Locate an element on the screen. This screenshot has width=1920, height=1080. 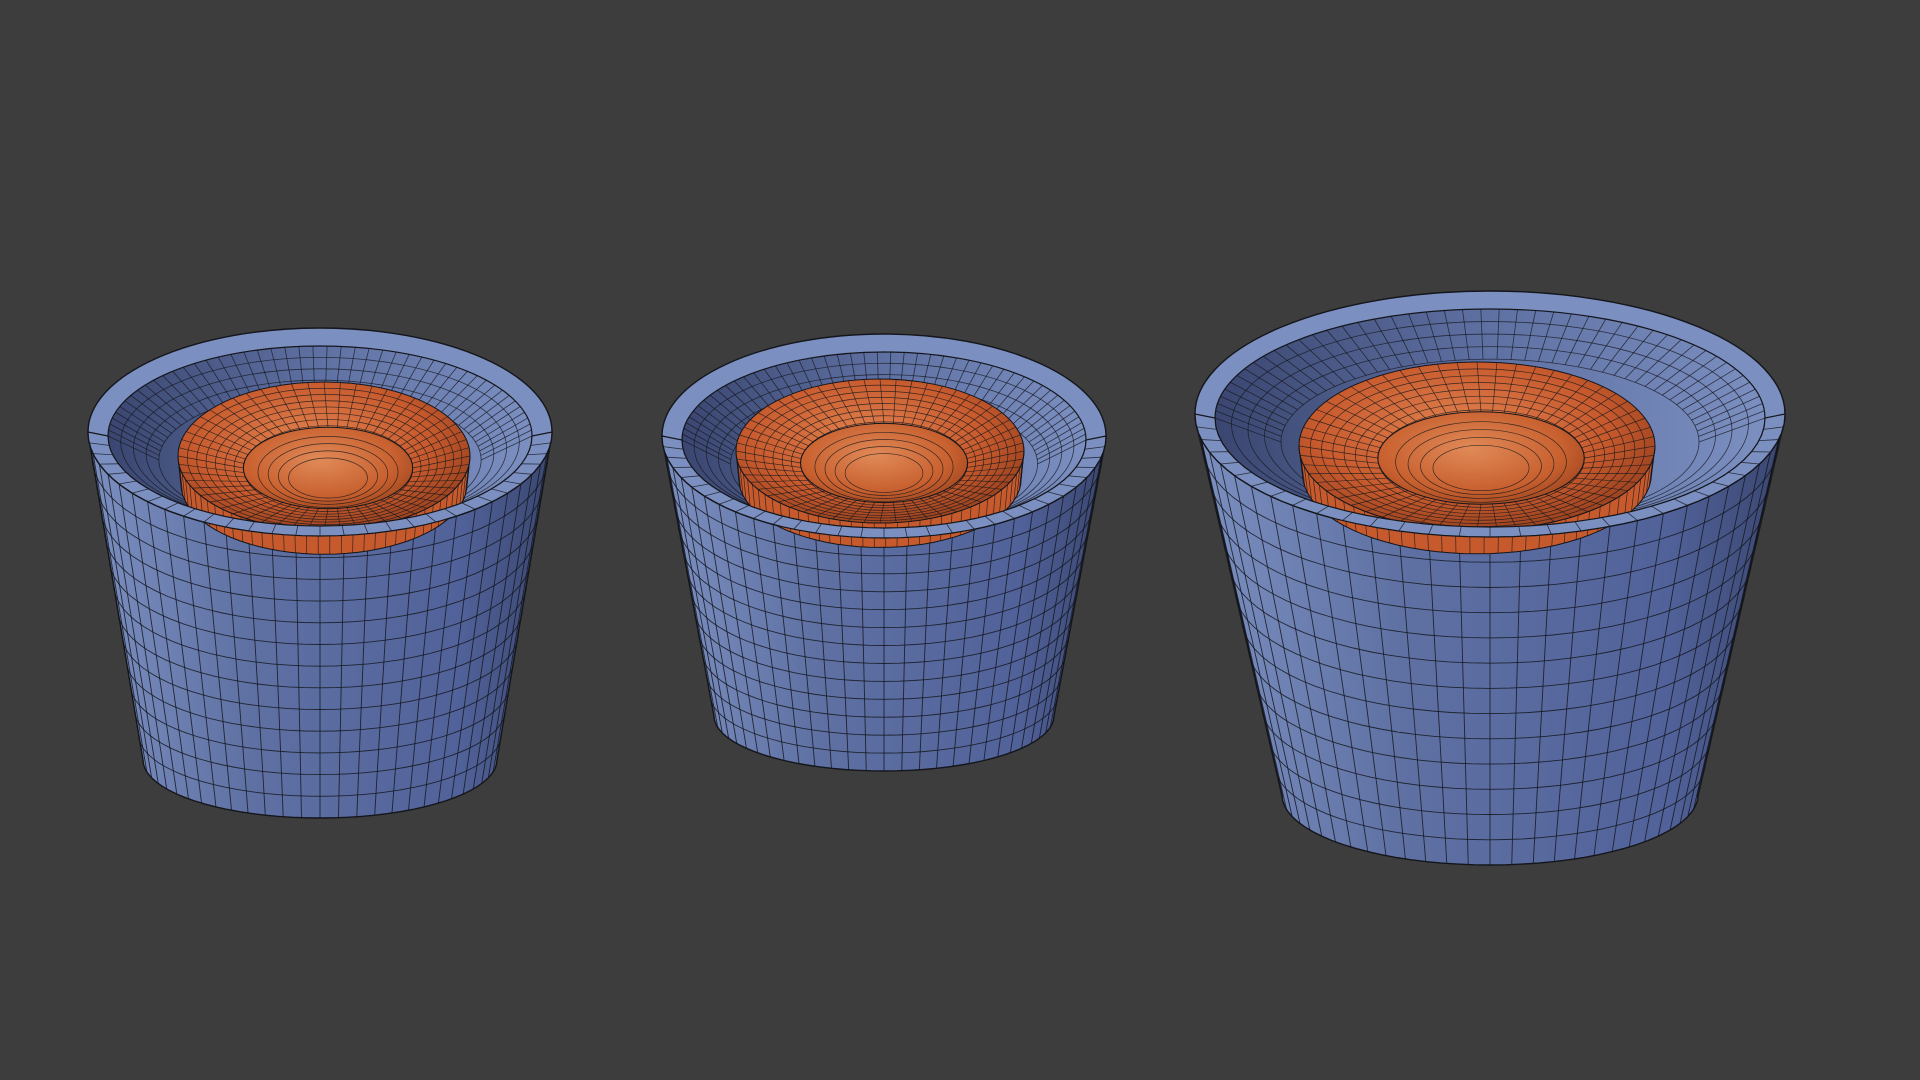
cup-left is located at coordinates (320, 573).